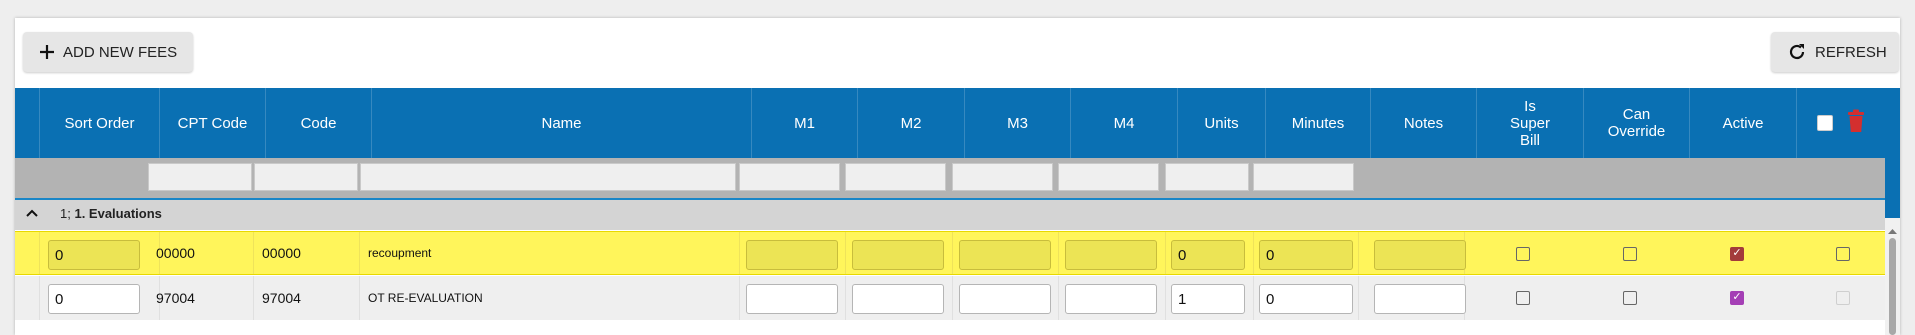  I want to click on group-label: 1; 1. Evaluations, so click(111, 213).